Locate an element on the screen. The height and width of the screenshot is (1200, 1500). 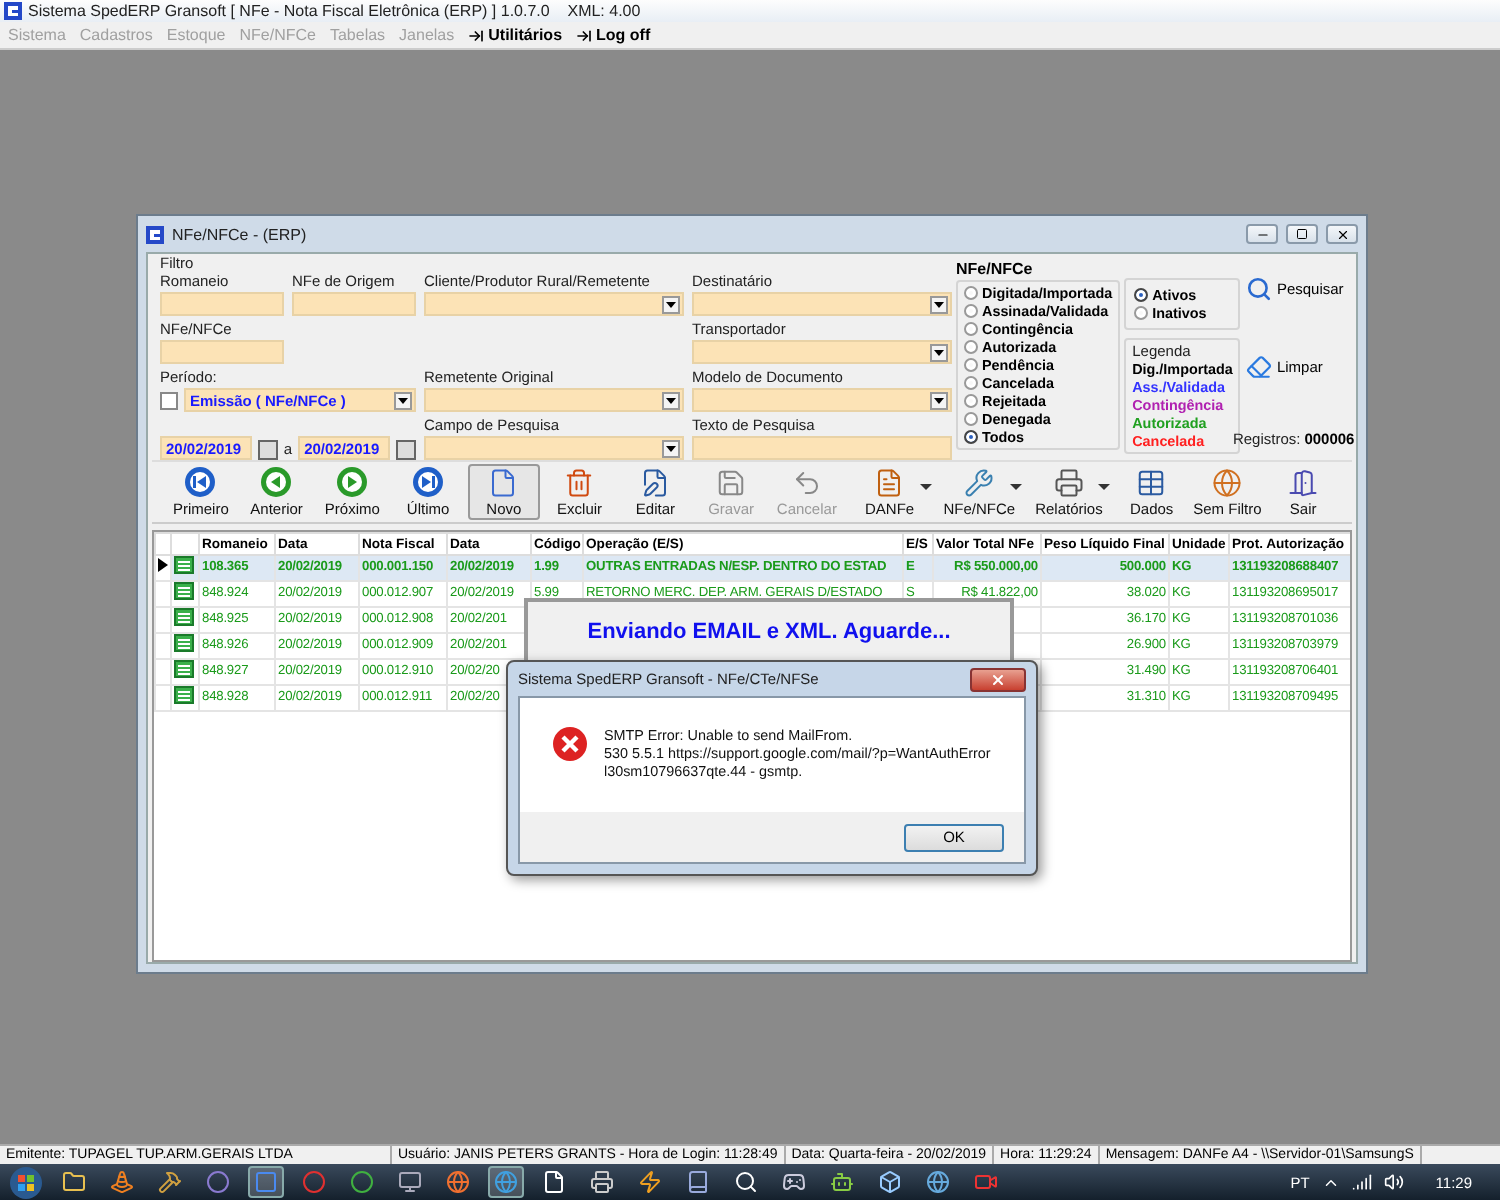
delete-icon is located at coordinates (579, 482).